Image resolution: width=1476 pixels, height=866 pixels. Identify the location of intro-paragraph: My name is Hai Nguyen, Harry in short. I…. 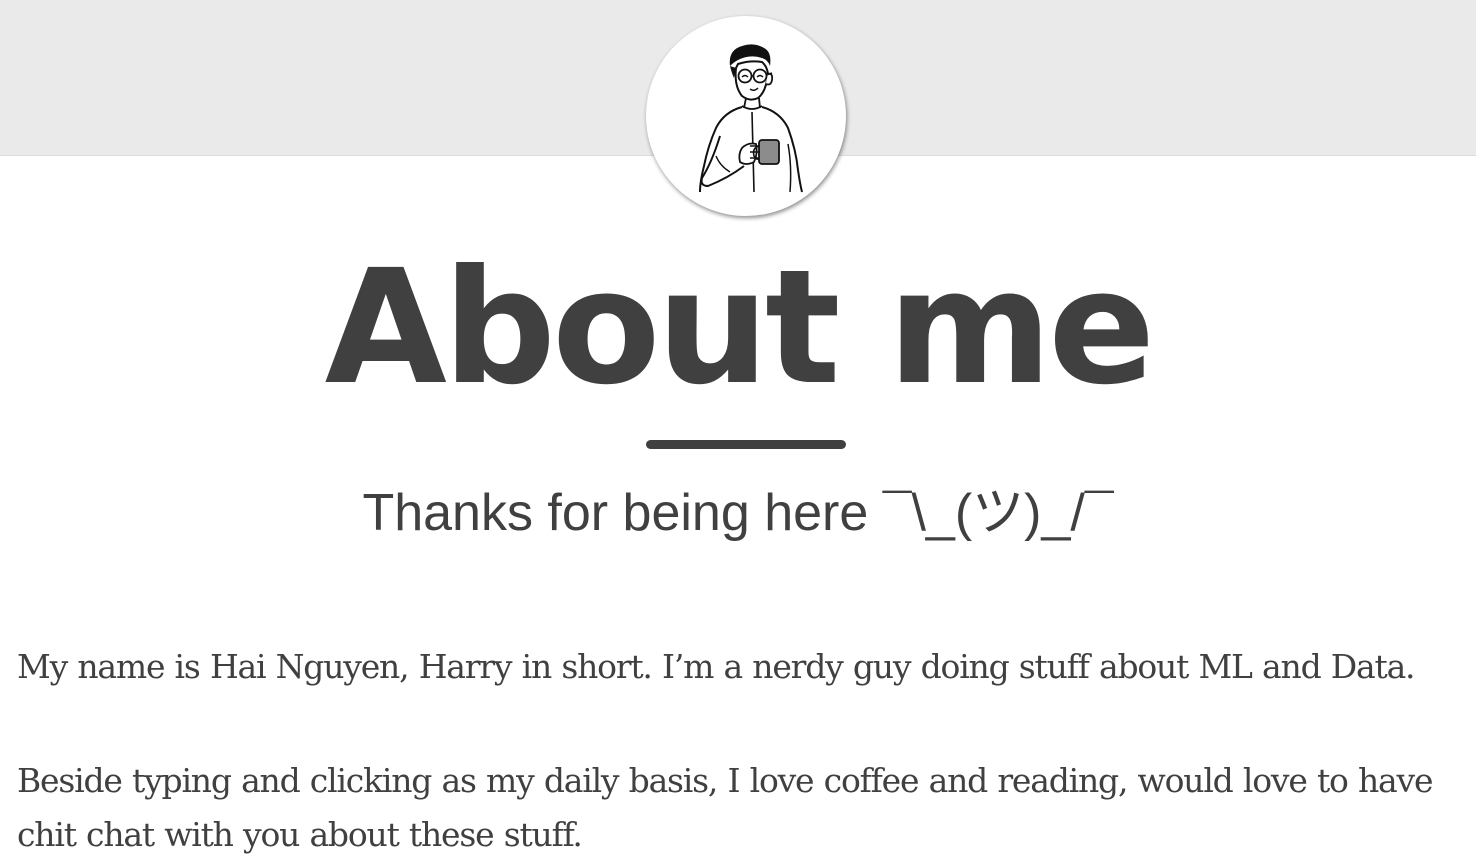
(716, 666).